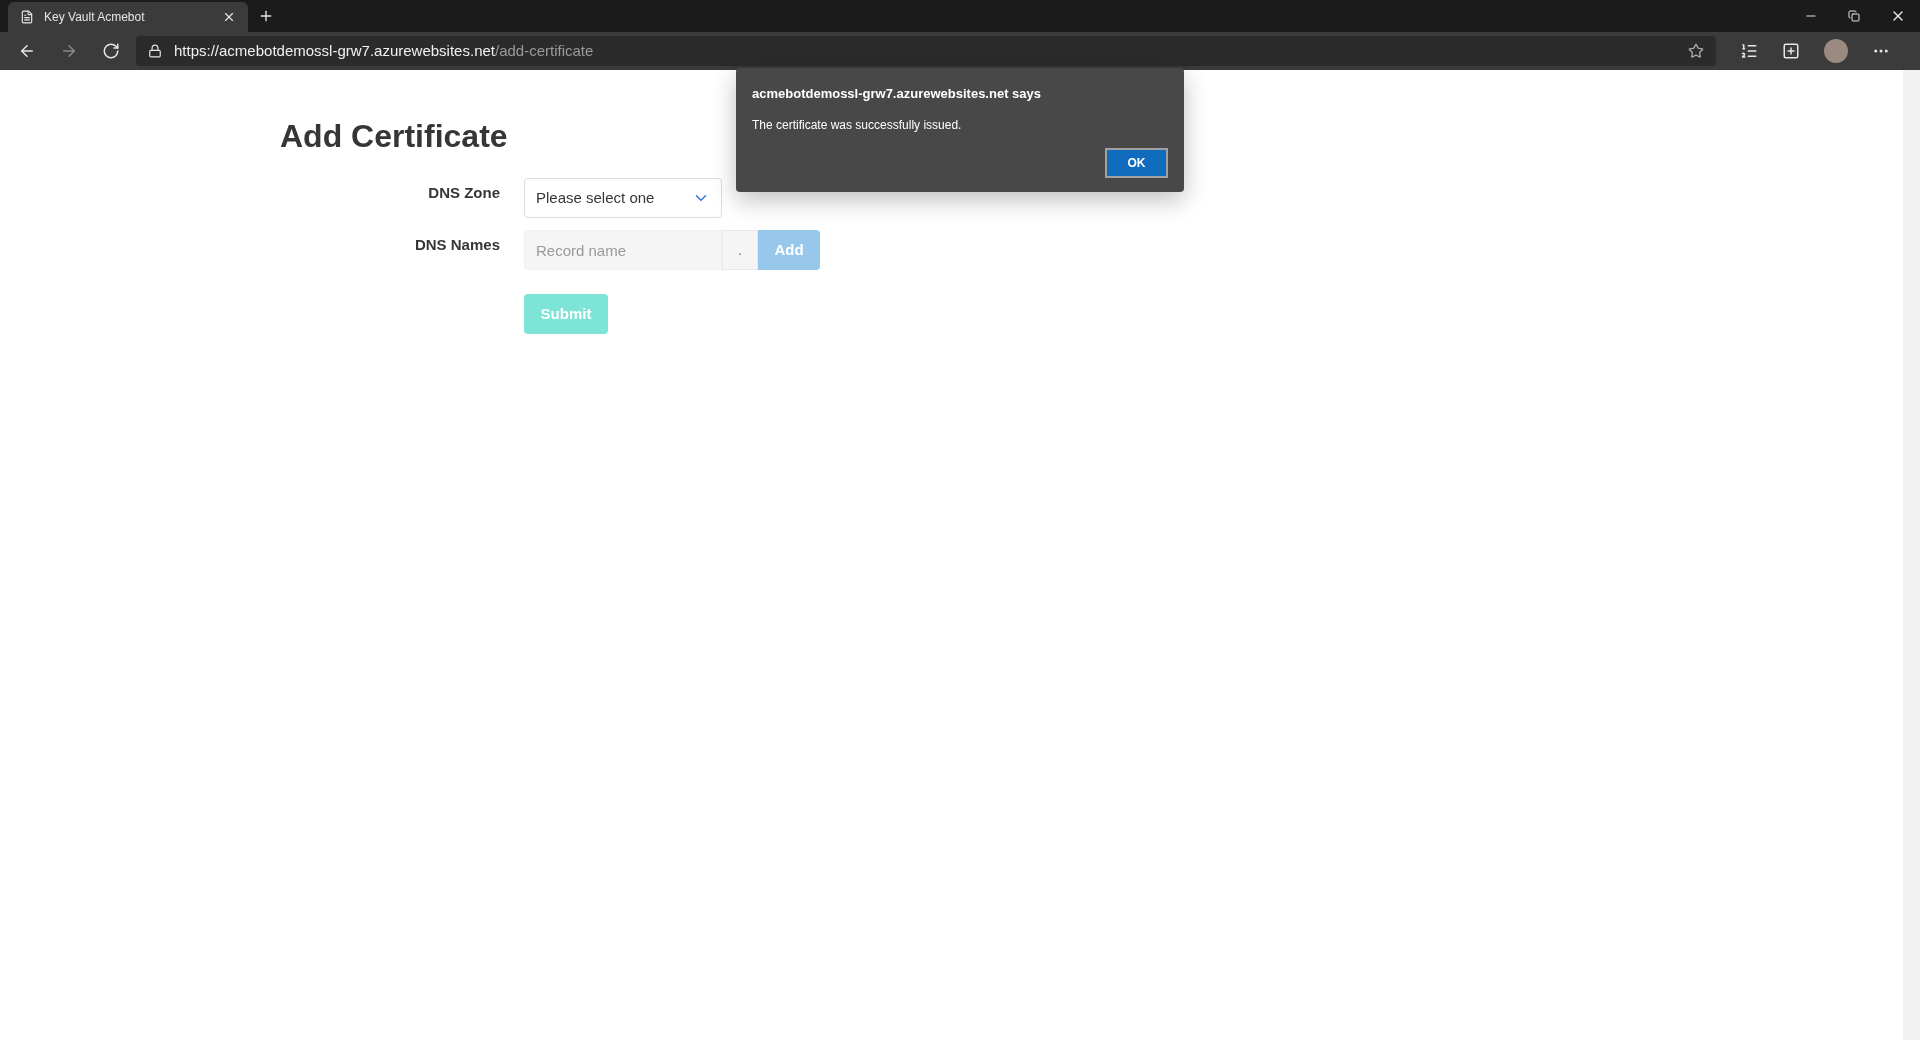 This screenshot has height=1040, width=1920. I want to click on field-label: DNS Zone, so click(463, 193).